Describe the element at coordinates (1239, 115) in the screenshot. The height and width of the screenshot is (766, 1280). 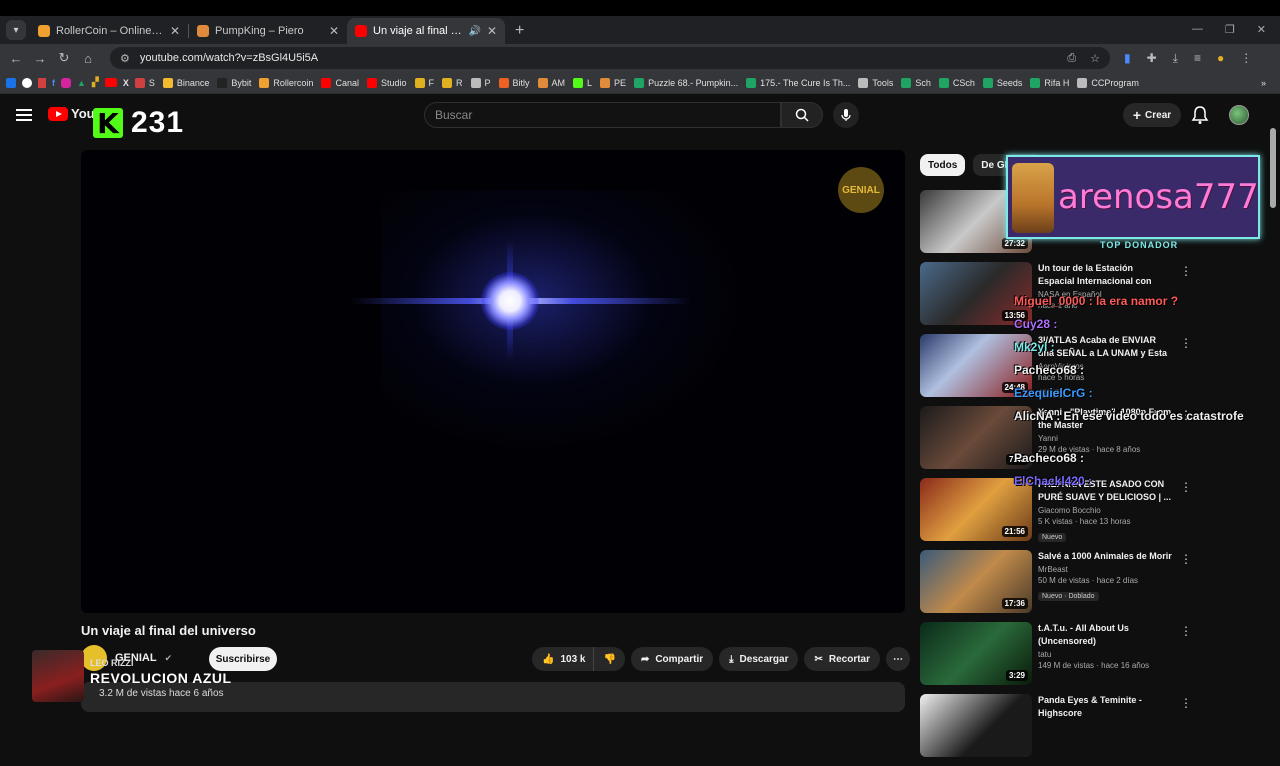
I see `account-avatar` at that location.